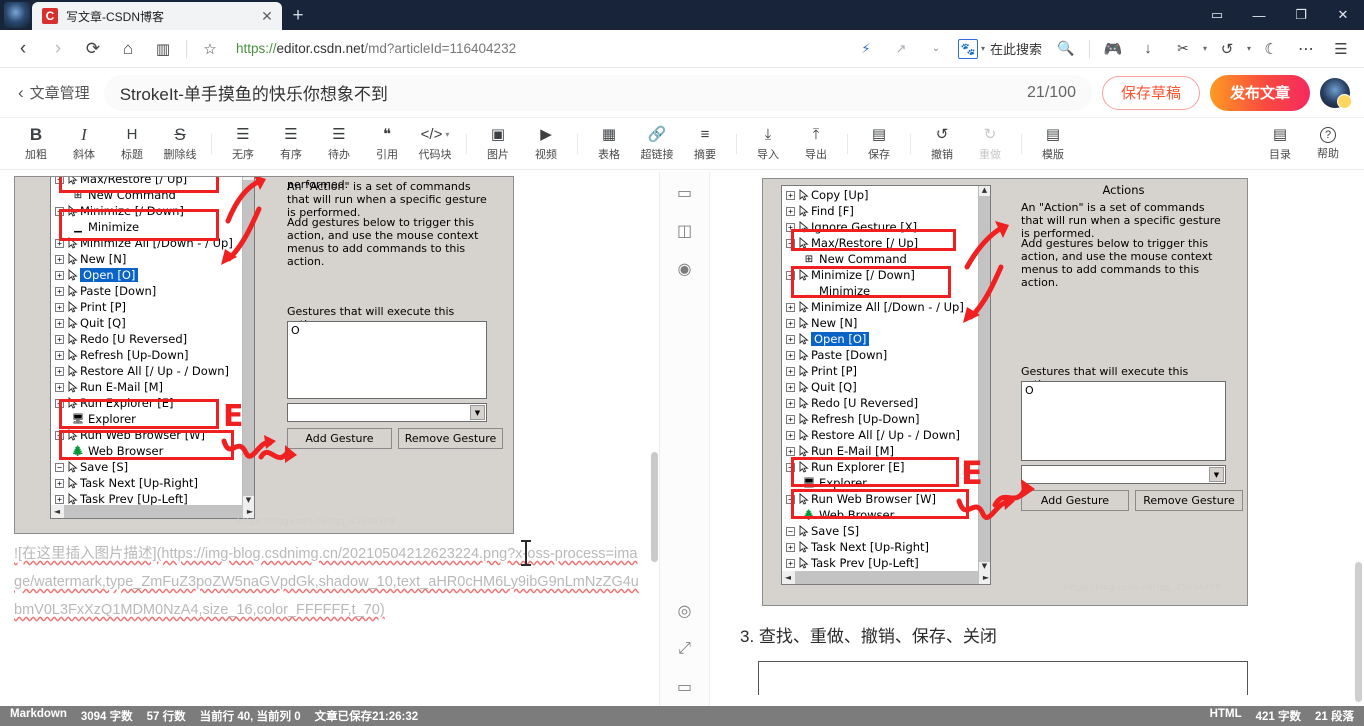 This screenshot has height=726, width=1364. Describe the element at coordinates (23, 49) in the screenshot. I see `back-icon: ‹` at that location.